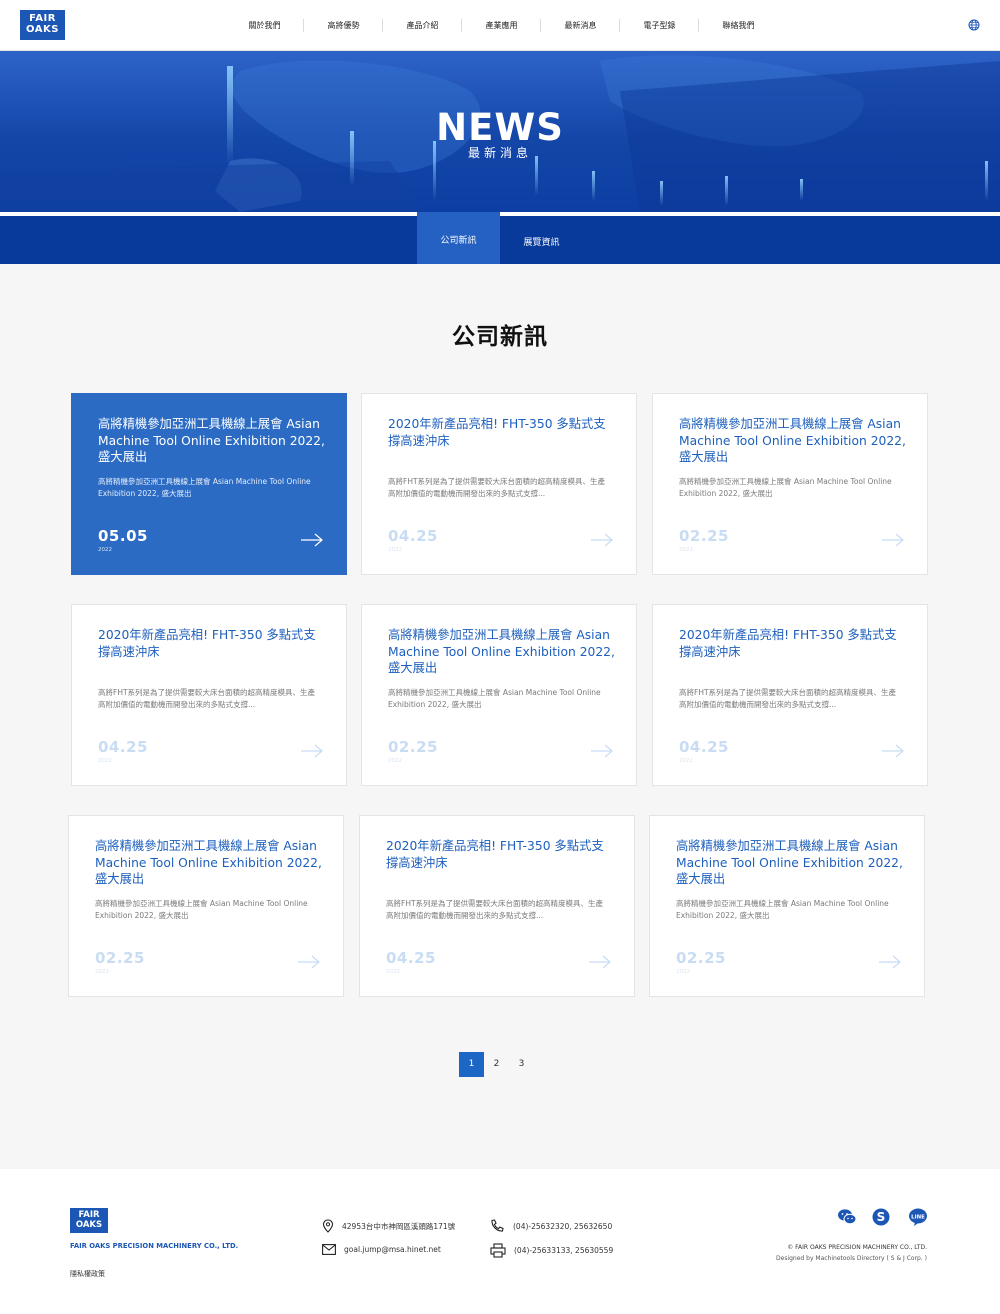 The width and height of the screenshot is (1000, 1314). What do you see at coordinates (563, 1226) in the screenshot?
I see `phone-text: (04)-25632320, 25632650` at bounding box center [563, 1226].